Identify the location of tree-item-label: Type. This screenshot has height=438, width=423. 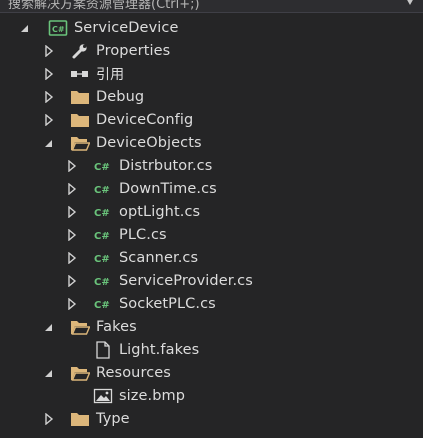
(113, 418).